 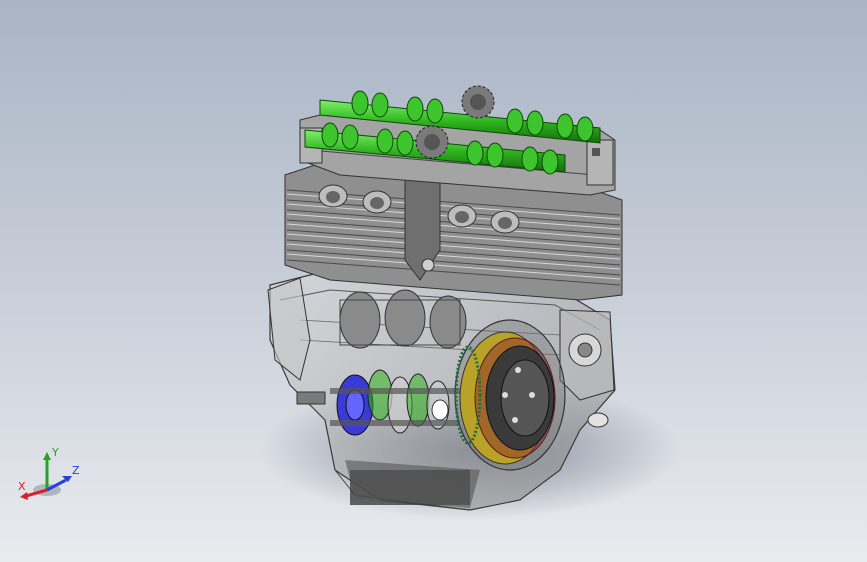 What do you see at coordinates (49, 473) in the screenshot?
I see `axis-triad: X Y Z` at bounding box center [49, 473].